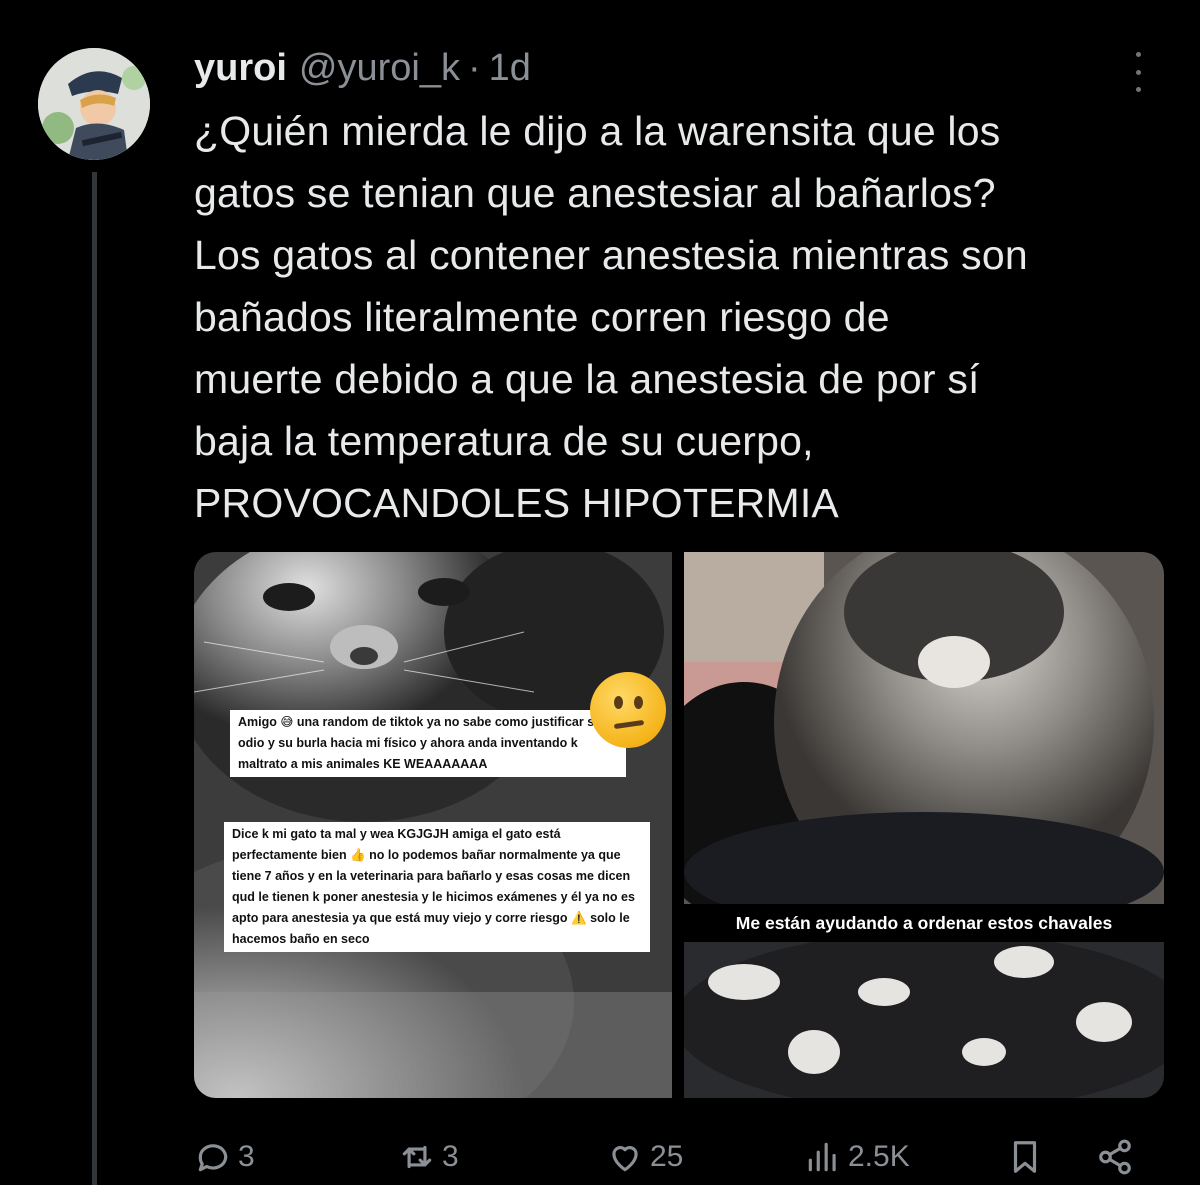 This screenshot has height=1185, width=1200. Describe the element at coordinates (246, 1156) in the screenshot. I see `reply-count: 3` at that location.